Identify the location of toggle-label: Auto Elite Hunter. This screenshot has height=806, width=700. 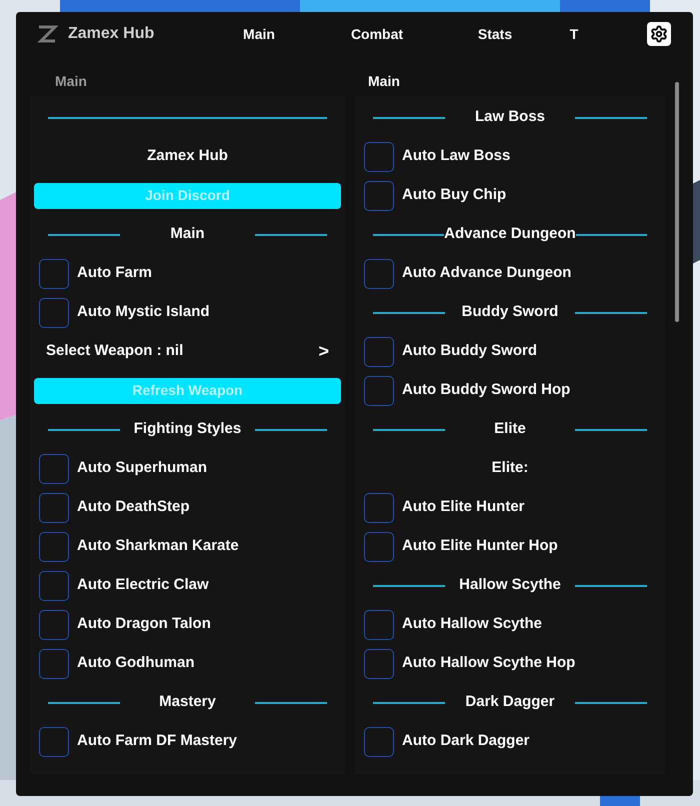
(463, 507).